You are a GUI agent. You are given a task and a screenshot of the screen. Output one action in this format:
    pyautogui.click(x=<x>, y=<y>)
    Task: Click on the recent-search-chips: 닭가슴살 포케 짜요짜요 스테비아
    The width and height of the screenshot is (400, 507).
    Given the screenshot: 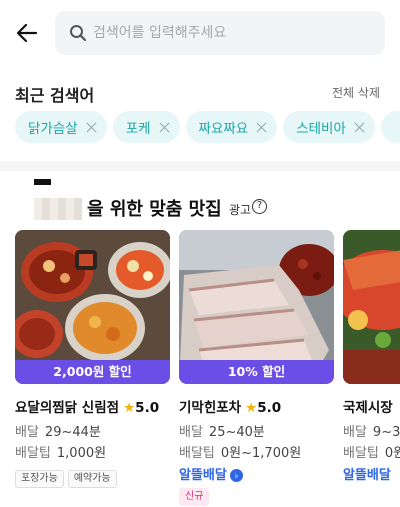 What is the action you would take?
    pyautogui.click(x=207, y=127)
    